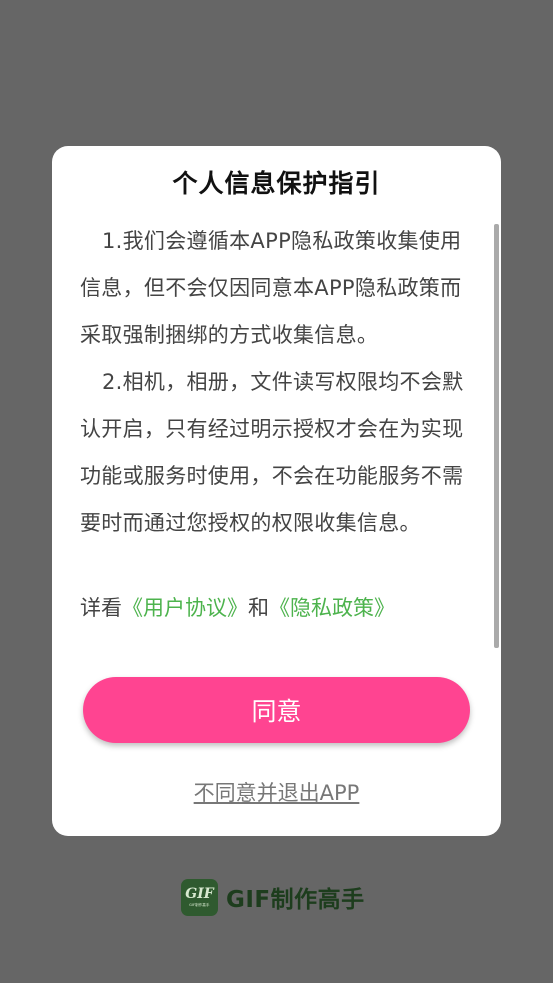 Image resolution: width=553 pixels, height=983 pixels. Describe the element at coordinates (332, 608) in the screenshot. I see `privacy-policy-link: 《隐私政策》` at that location.